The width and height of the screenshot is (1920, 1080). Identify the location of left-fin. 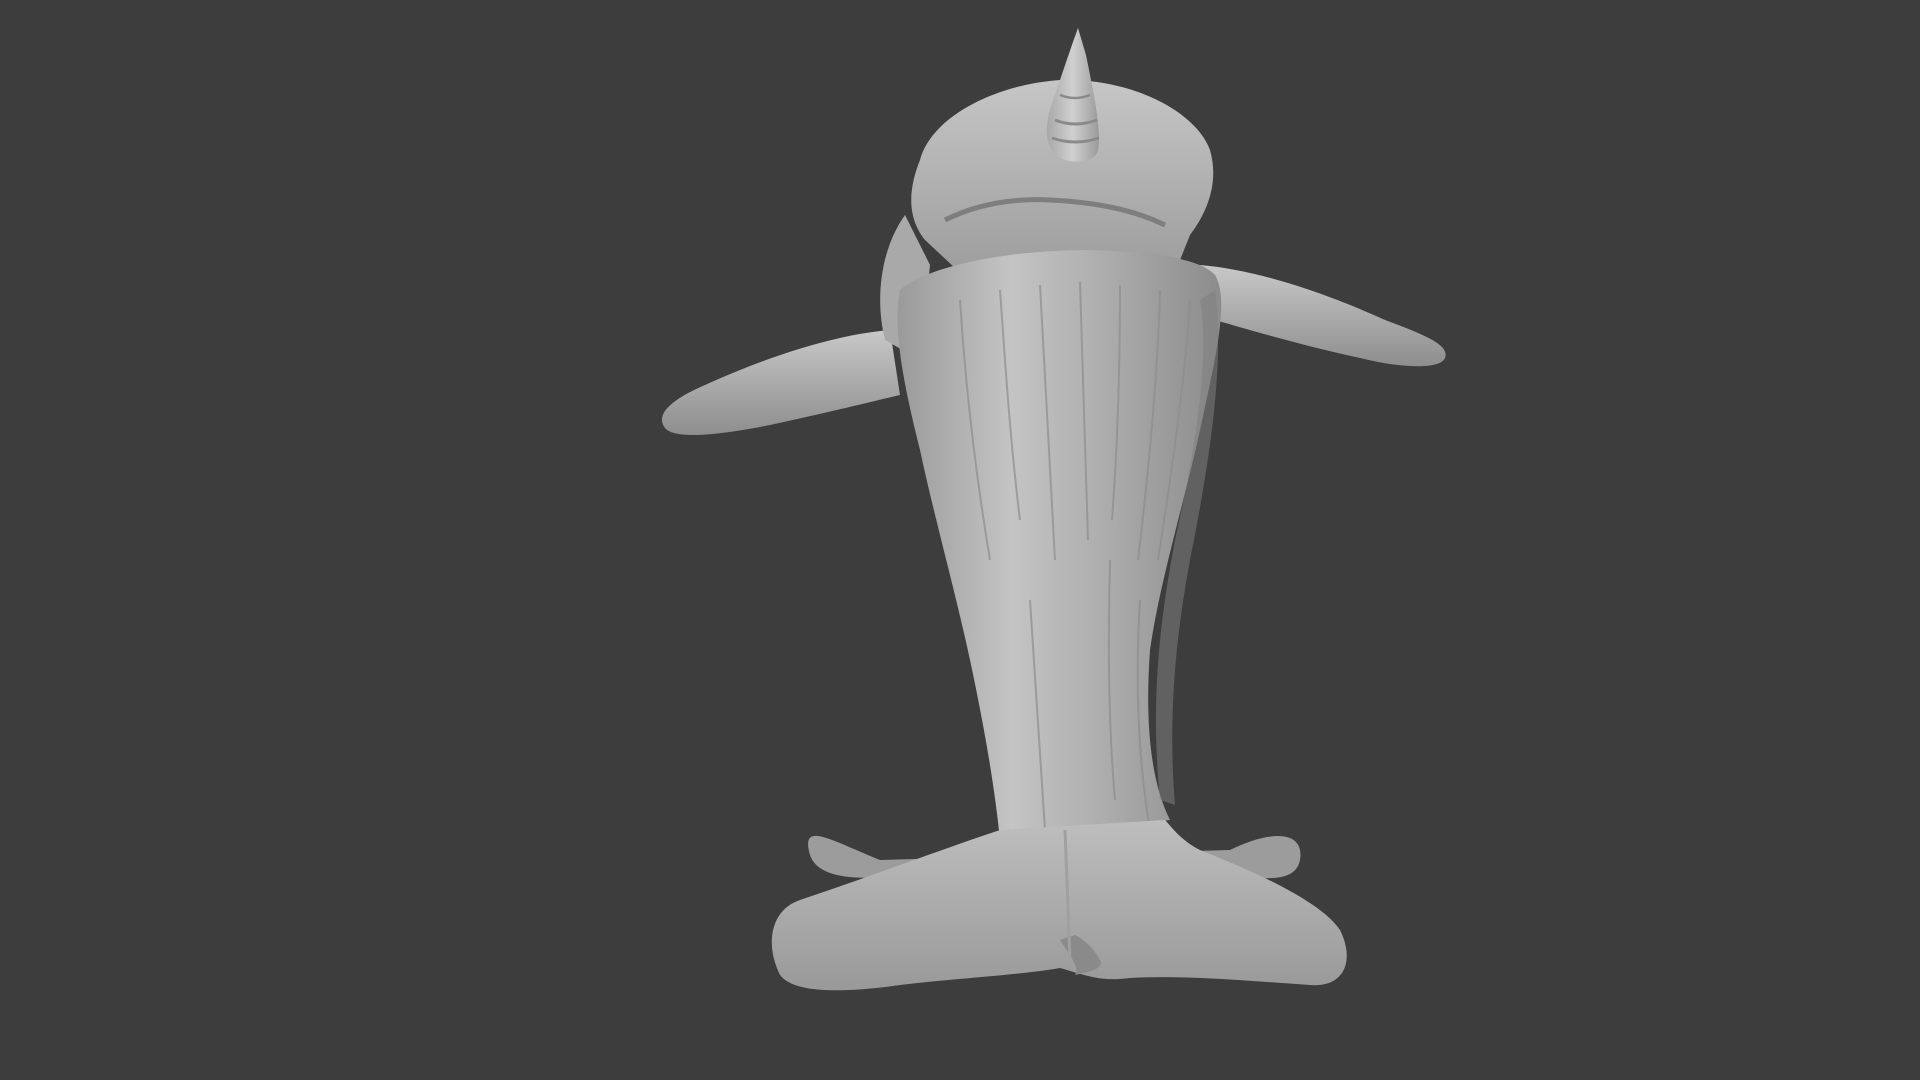
(780, 383).